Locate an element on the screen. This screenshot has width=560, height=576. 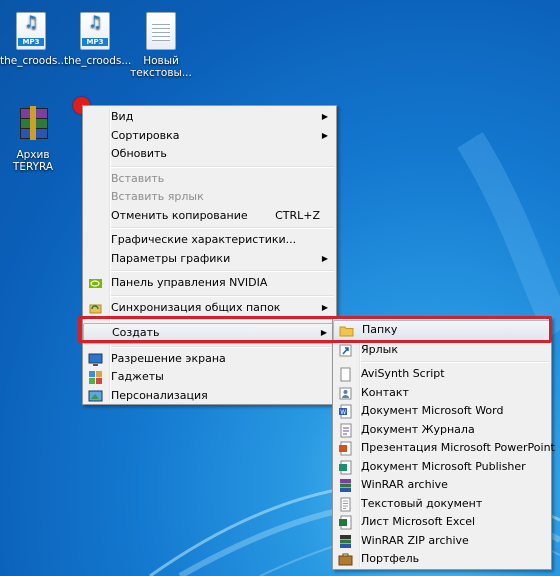
text-document-icon is located at coordinates (345, 504).